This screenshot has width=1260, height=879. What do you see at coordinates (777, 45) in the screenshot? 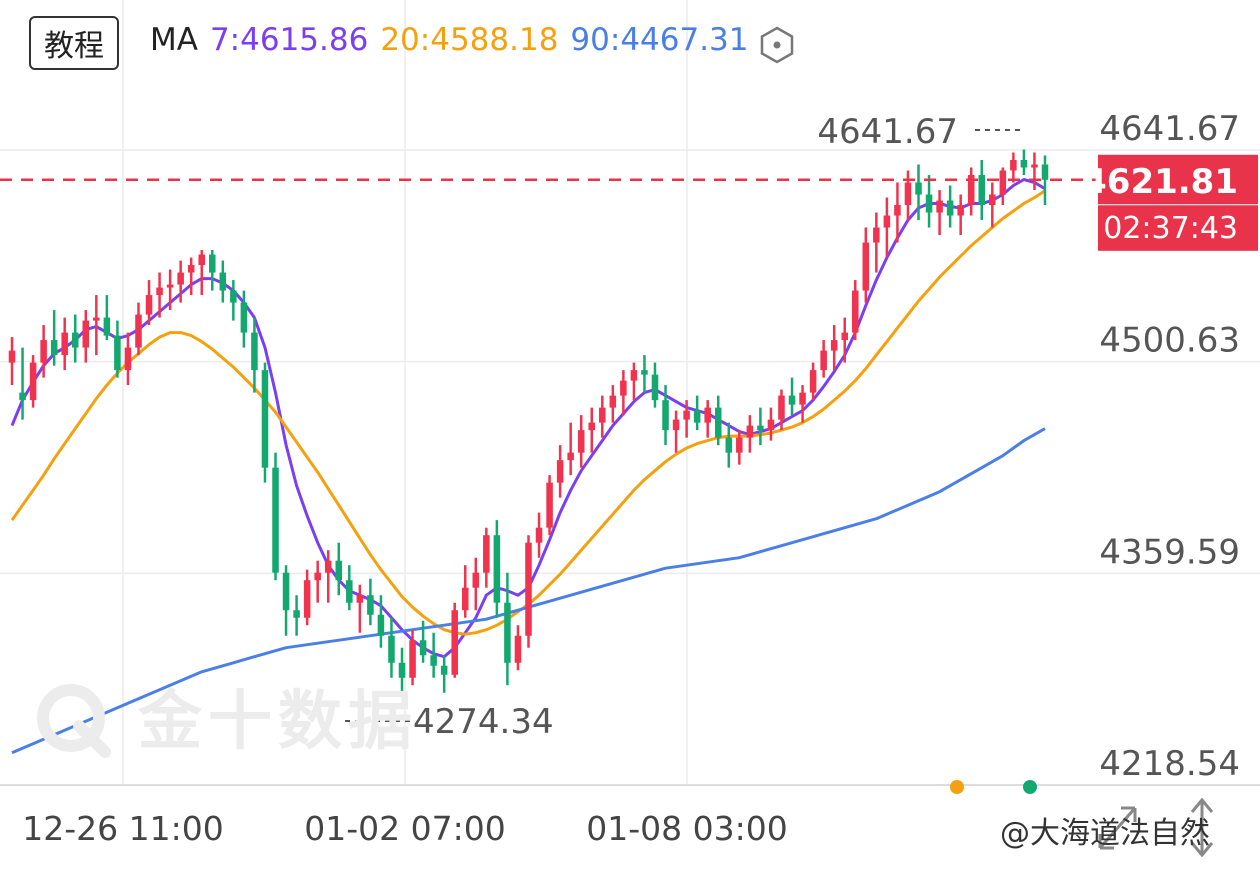
I see `hexagon-dot-icon` at bounding box center [777, 45].